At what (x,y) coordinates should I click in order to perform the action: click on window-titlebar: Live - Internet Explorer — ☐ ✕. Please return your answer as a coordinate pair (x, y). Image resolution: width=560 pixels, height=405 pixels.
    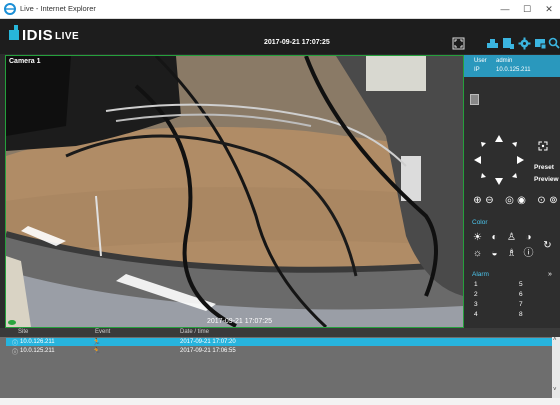
    Looking at the image, I should click on (280, 9).